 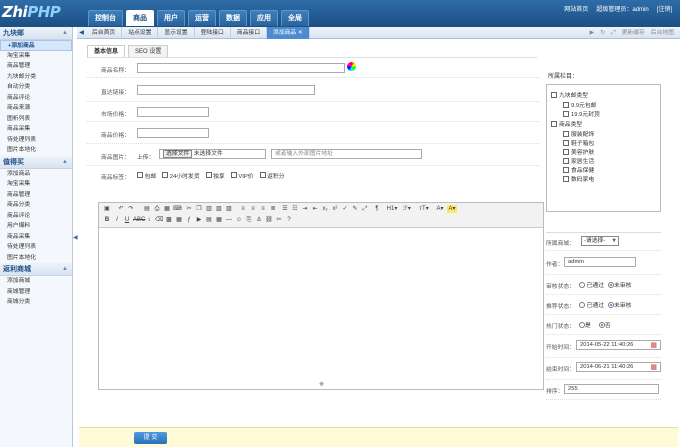 What do you see at coordinates (578, 151) in the screenshot?
I see `category-item: 美容护肤` at bounding box center [578, 151].